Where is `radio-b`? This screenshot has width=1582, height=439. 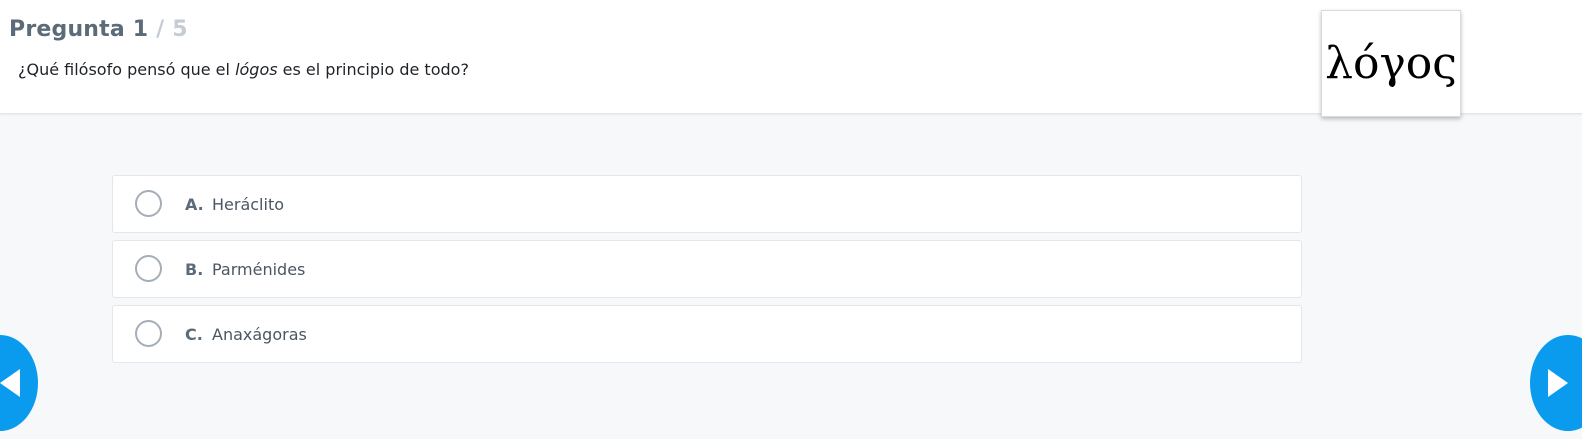 radio-b is located at coordinates (148, 268).